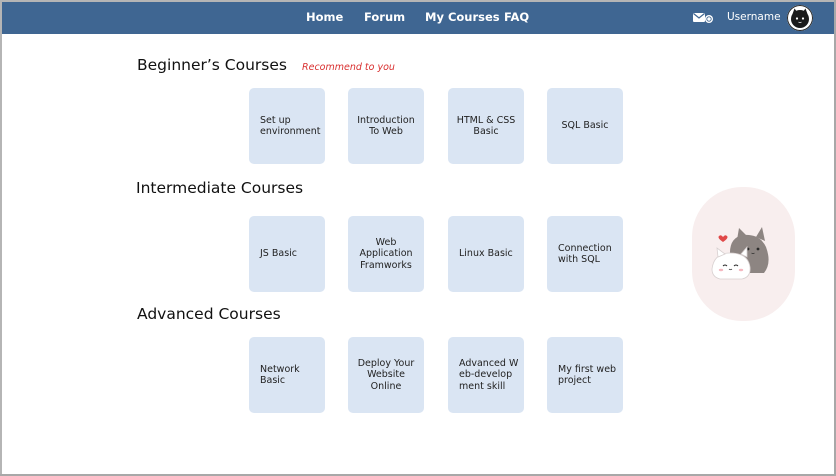  I want to click on top-navbar: Home Forum My Courses FAQ Username, so click(418, 18).